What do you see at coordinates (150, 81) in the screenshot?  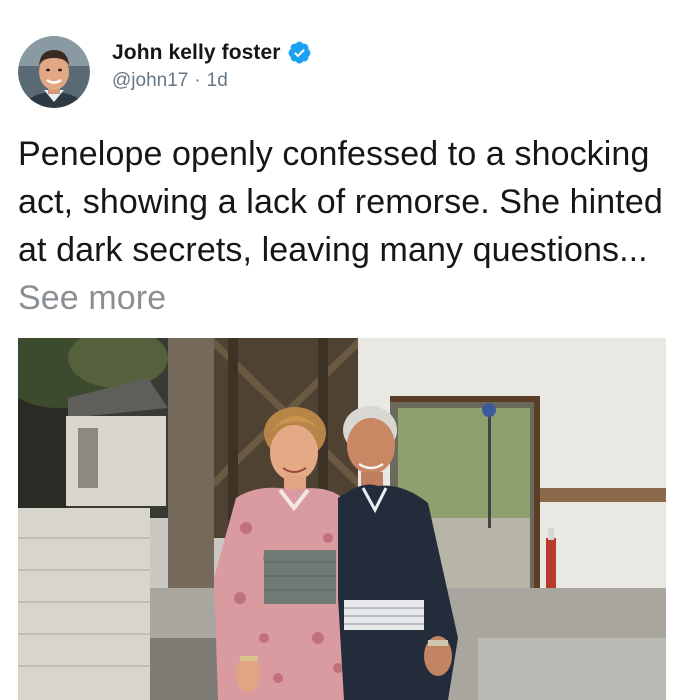 I see `user-handle: @john17` at bounding box center [150, 81].